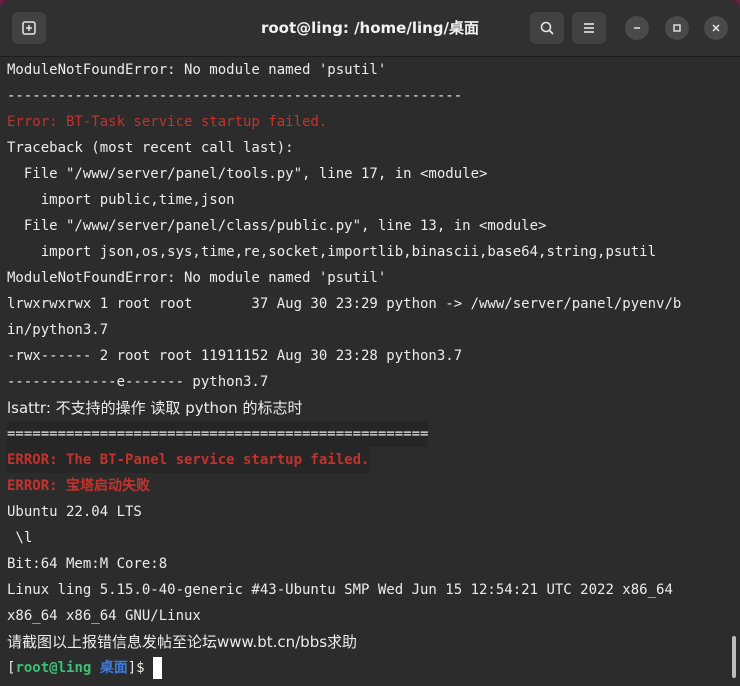 This screenshot has width=740, height=686. What do you see at coordinates (167, 122) in the screenshot?
I see `terminal-line-error: Error: BT-Task service startup failed.` at bounding box center [167, 122].